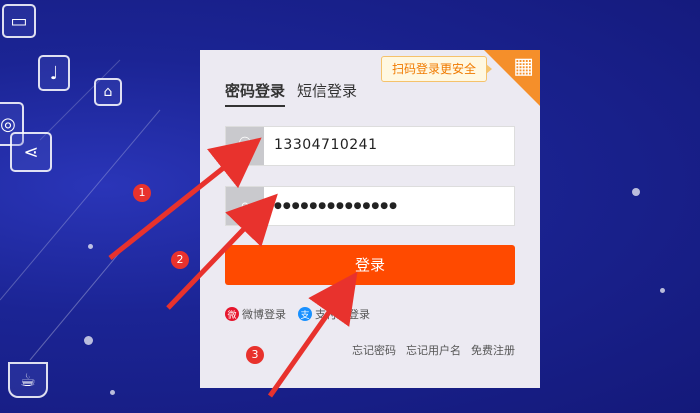 This screenshot has height=413, width=700. What do you see at coordinates (342, 314) in the screenshot?
I see `alipay-login-label: 支付宝登录` at bounding box center [342, 314].